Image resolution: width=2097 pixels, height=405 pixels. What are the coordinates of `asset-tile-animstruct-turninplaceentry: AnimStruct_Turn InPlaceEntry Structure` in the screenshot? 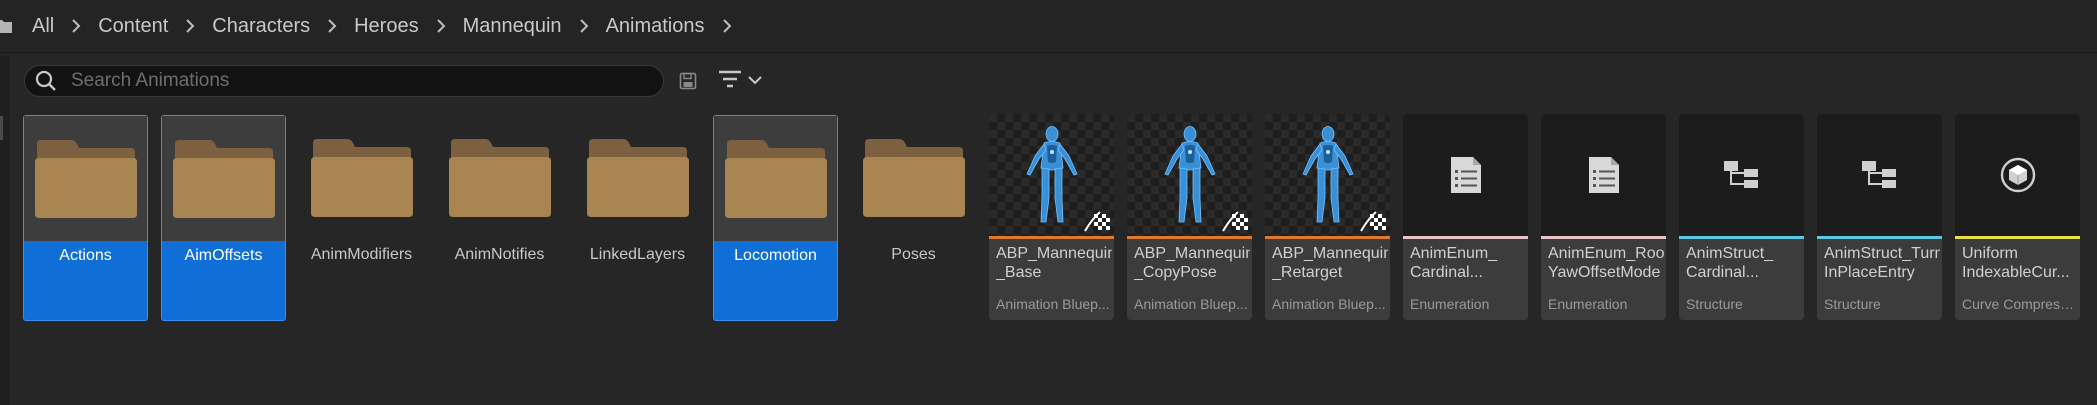 It's located at (1879, 217).